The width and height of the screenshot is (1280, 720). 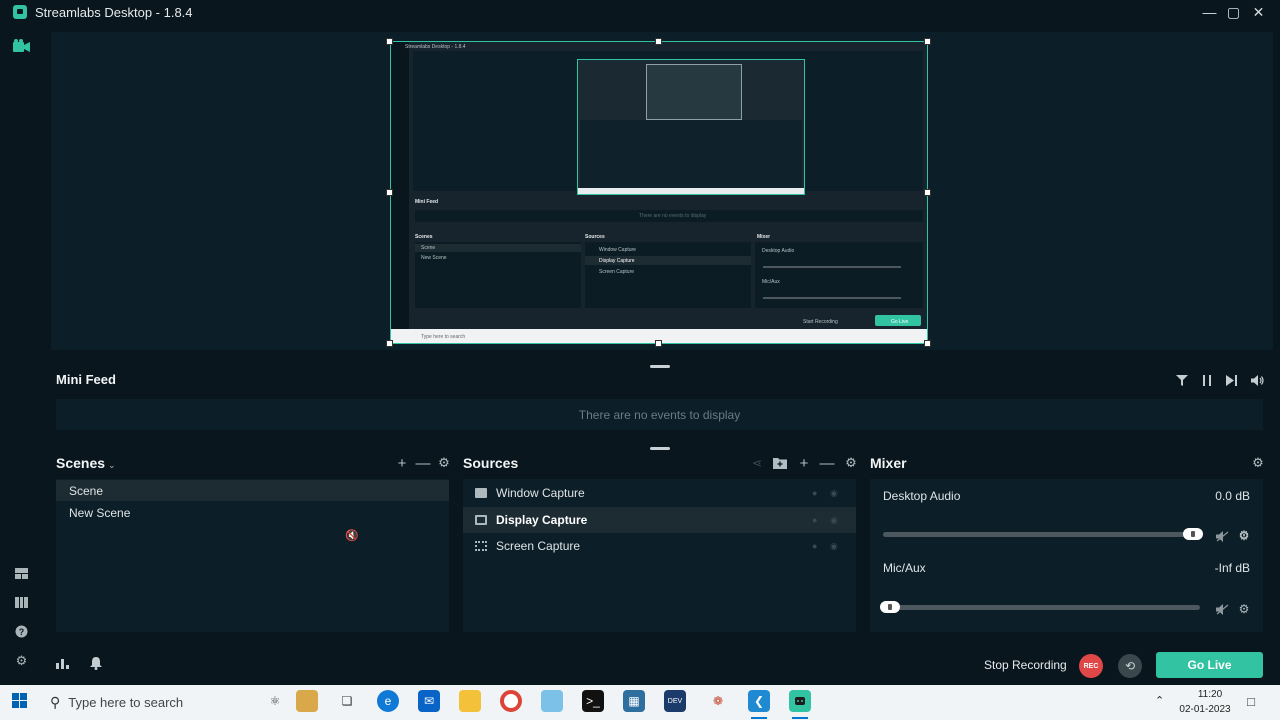 What do you see at coordinates (659, 520) in the screenshot?
I see `source-item: Display Capture ● ◉` at bounding box center [659, 520].